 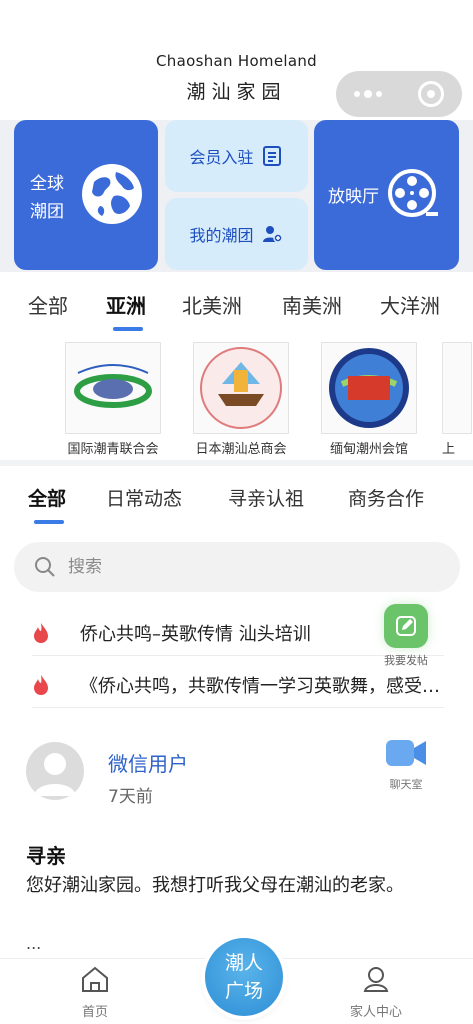 What do you see at coordinates (386, 497) in the screenshot?
I see `category-tab-business: 商务合作` at bounding box center [386, 497].